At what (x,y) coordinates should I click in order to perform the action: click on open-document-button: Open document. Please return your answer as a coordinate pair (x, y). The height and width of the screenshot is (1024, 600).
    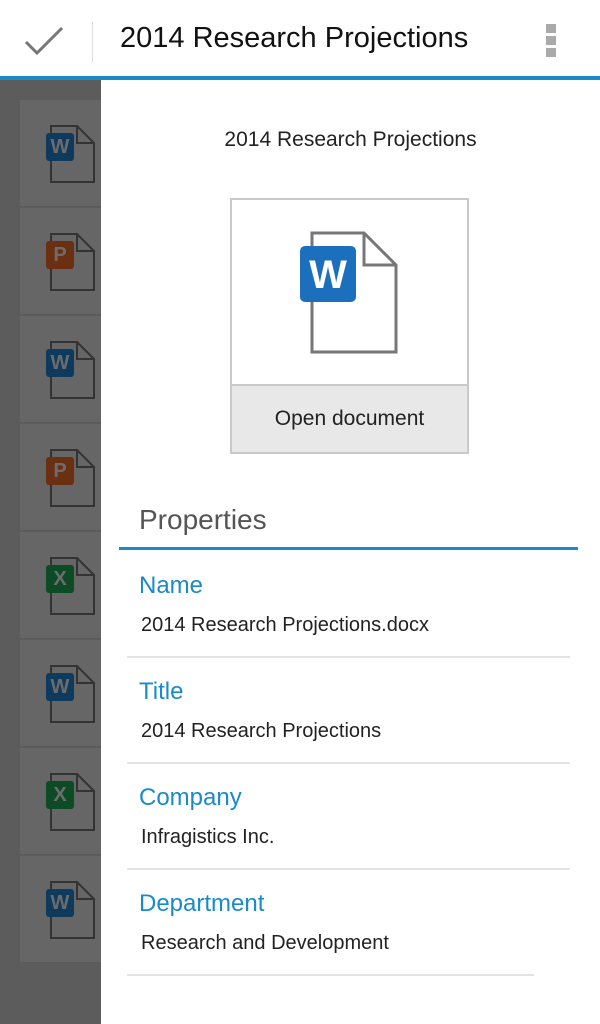
    Looking at the image, I should click on (349, 418).